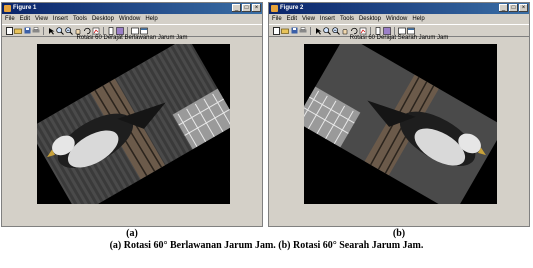 The width and height of the screenshot is (533, 268). Describe the element at coordinates (399, 38) in the screenshot. I see `plot-title: Rotasi 60 Derajat Searah Jarum Jam` at that location.